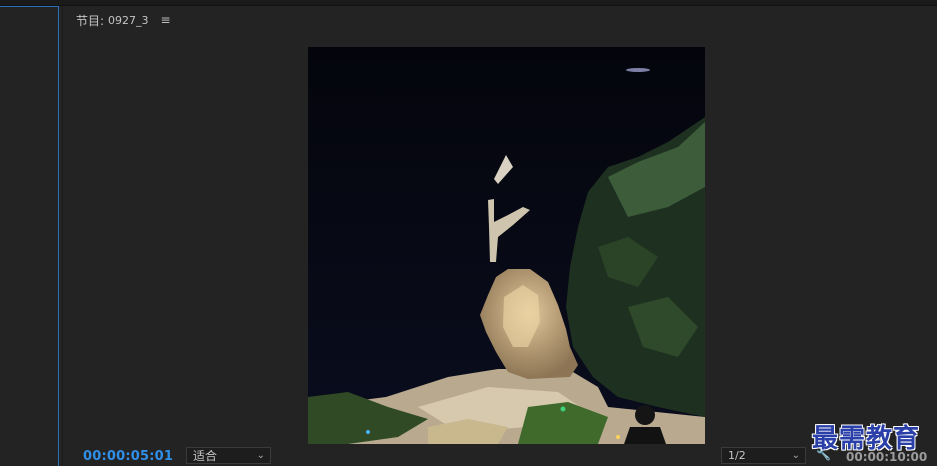 This screenshot has width=937, height=466. What do you see at coordinates (29, 236) in the screenshot?
I see `left-panel-focused` at bounding box center [29, 236].